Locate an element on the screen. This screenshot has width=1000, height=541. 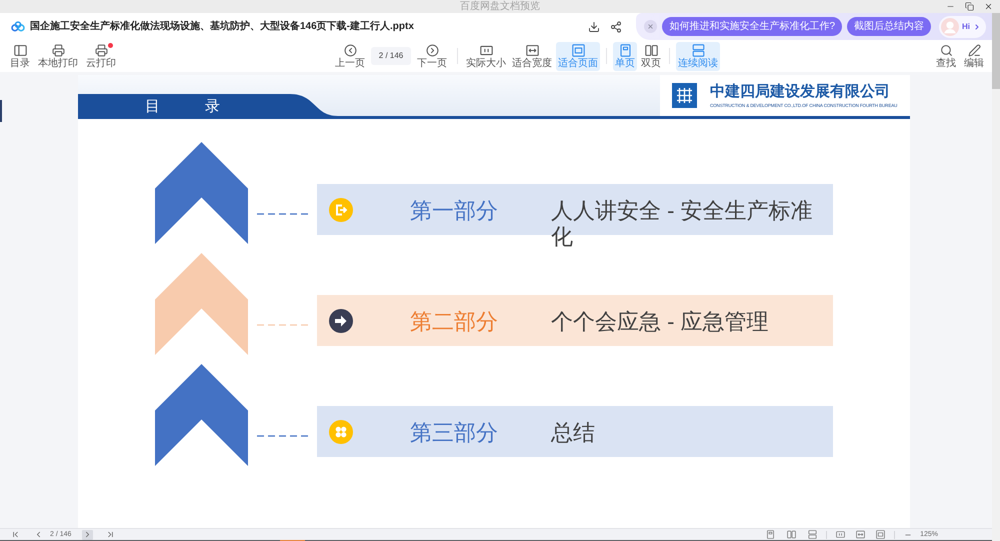
chevron-left-circle-icon is located at coordinates (350, 50).